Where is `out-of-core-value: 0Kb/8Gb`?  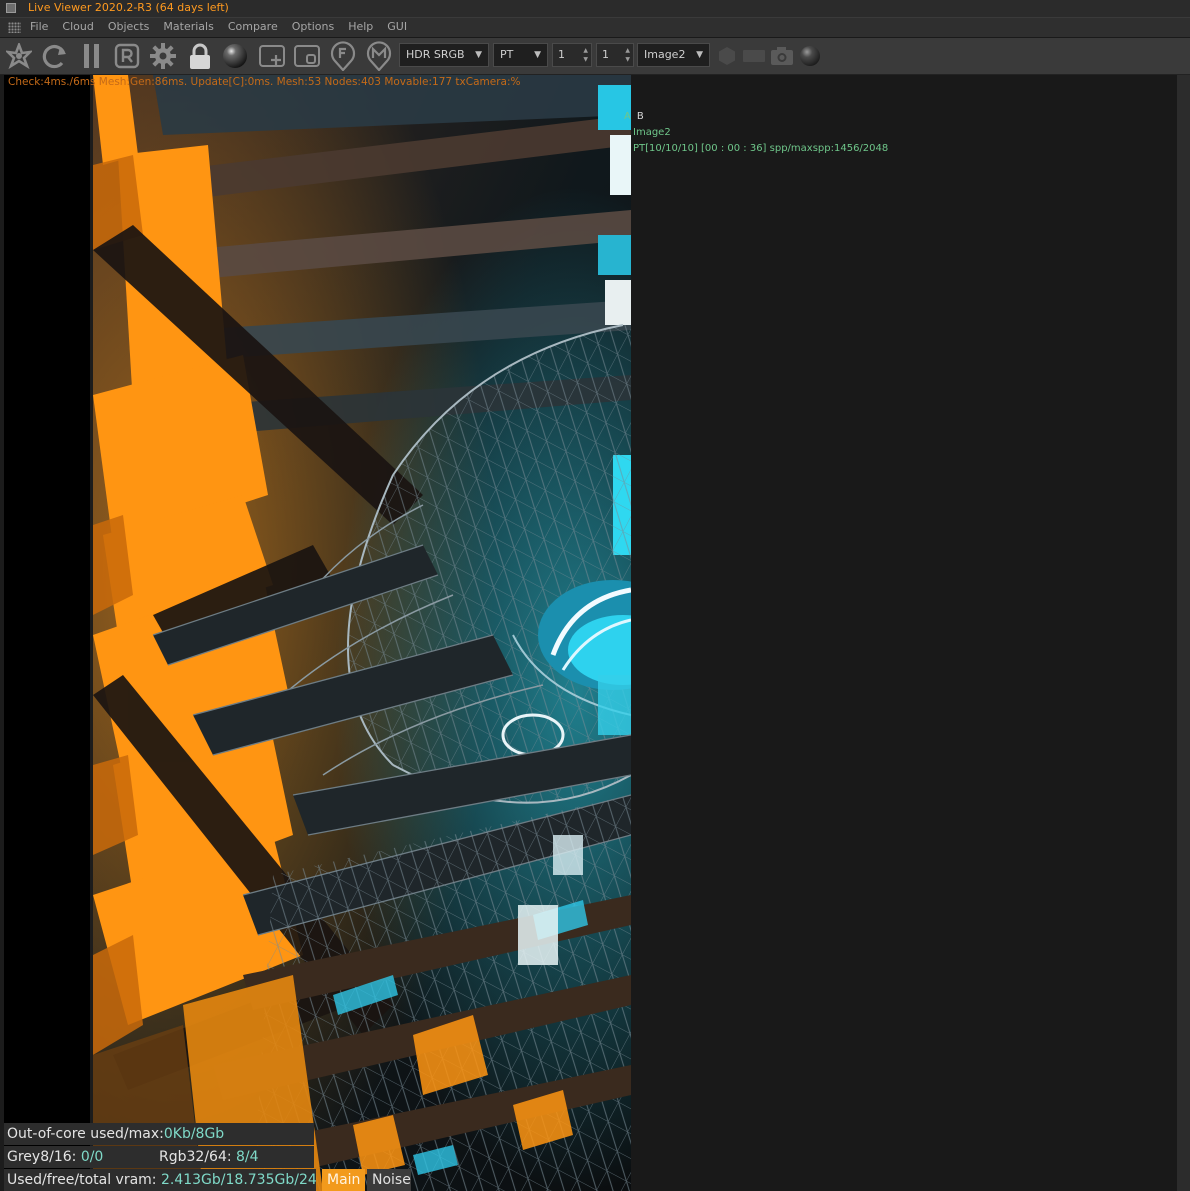
out-of-core-value: 0Kb/8Gb is located at coordinates (194, 1134).